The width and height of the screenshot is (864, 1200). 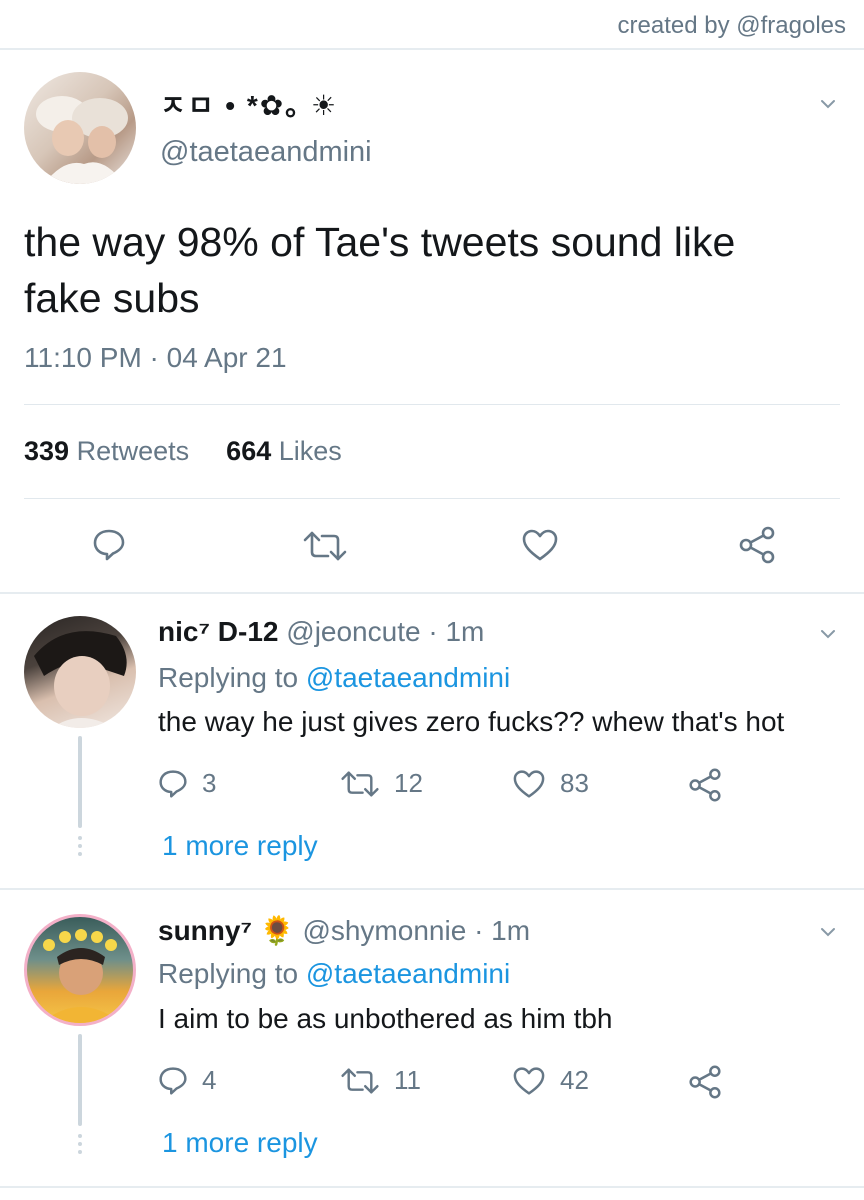 What do you see at coordinates (81, 976) in the screenshot?
I see `avatar-reply-2-image` at bounding box center [81, 976].